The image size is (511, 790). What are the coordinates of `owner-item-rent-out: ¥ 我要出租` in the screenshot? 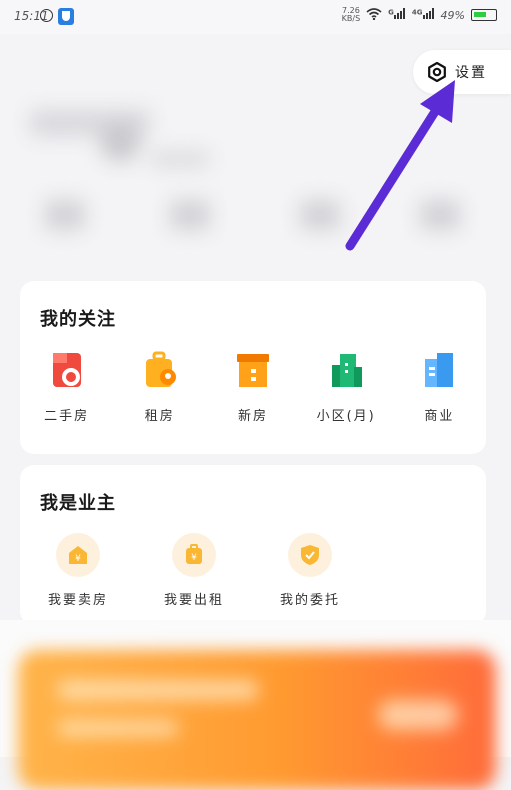 It's located at (194, 570).